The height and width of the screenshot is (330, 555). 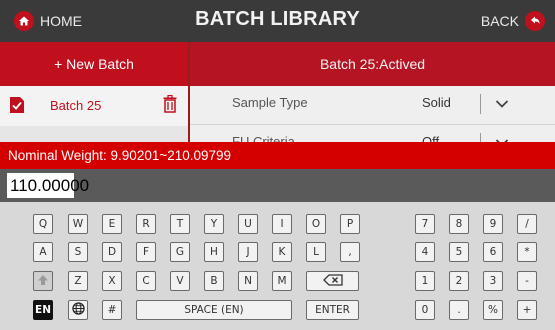 I want to click on globe-icon, so click(x=78, y=310).